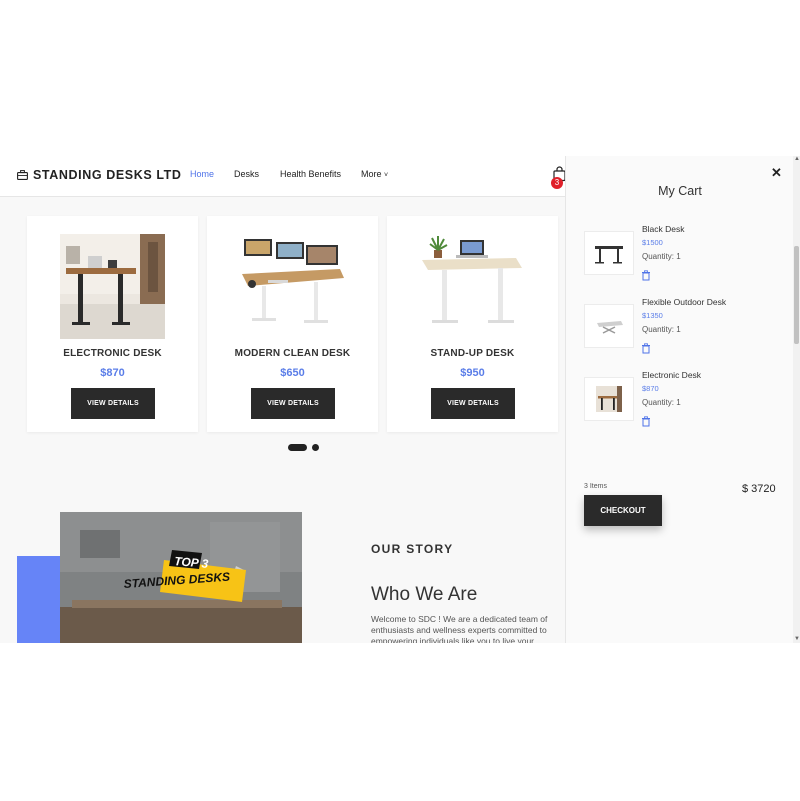  I want to click on carousel-dot, so click(315, 447).